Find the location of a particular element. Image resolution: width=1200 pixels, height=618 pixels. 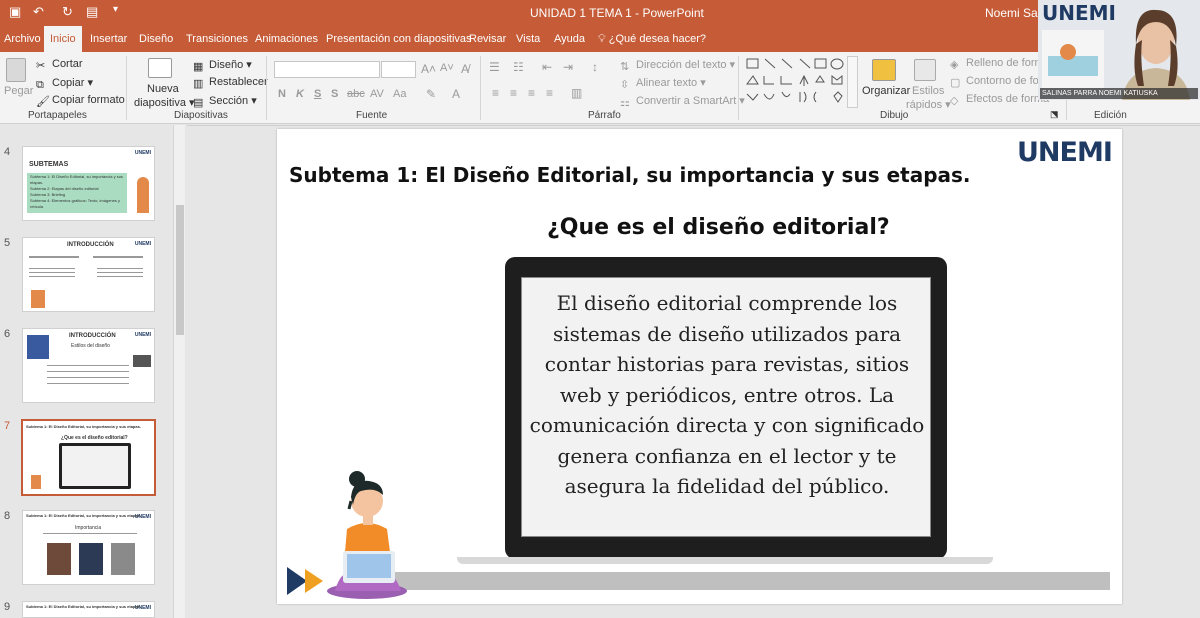

webcam-overlay: UNEMI SALINAS PARRA NOEMI KATIUSKA is located at coordinates (1119, 50).